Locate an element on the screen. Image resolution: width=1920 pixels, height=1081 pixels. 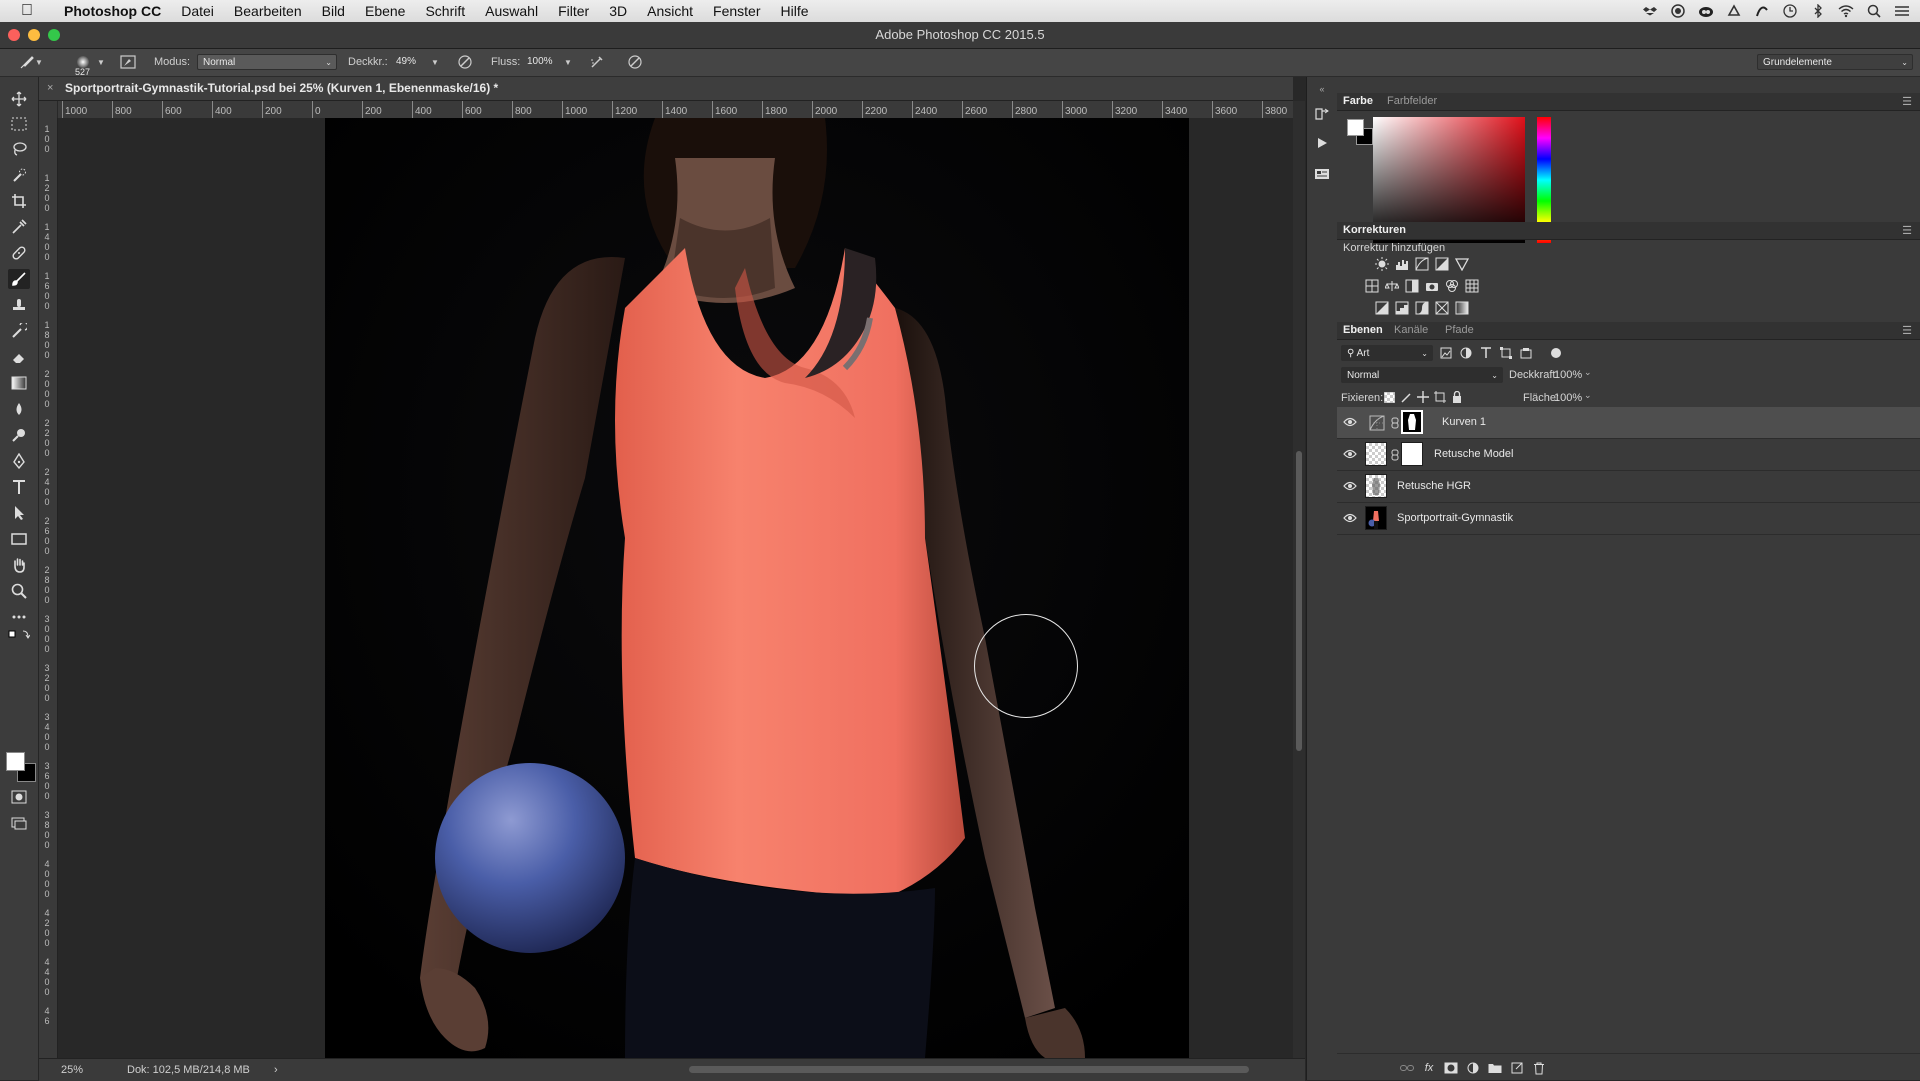
vibrance-icon is located at coordinates (1462, 264).